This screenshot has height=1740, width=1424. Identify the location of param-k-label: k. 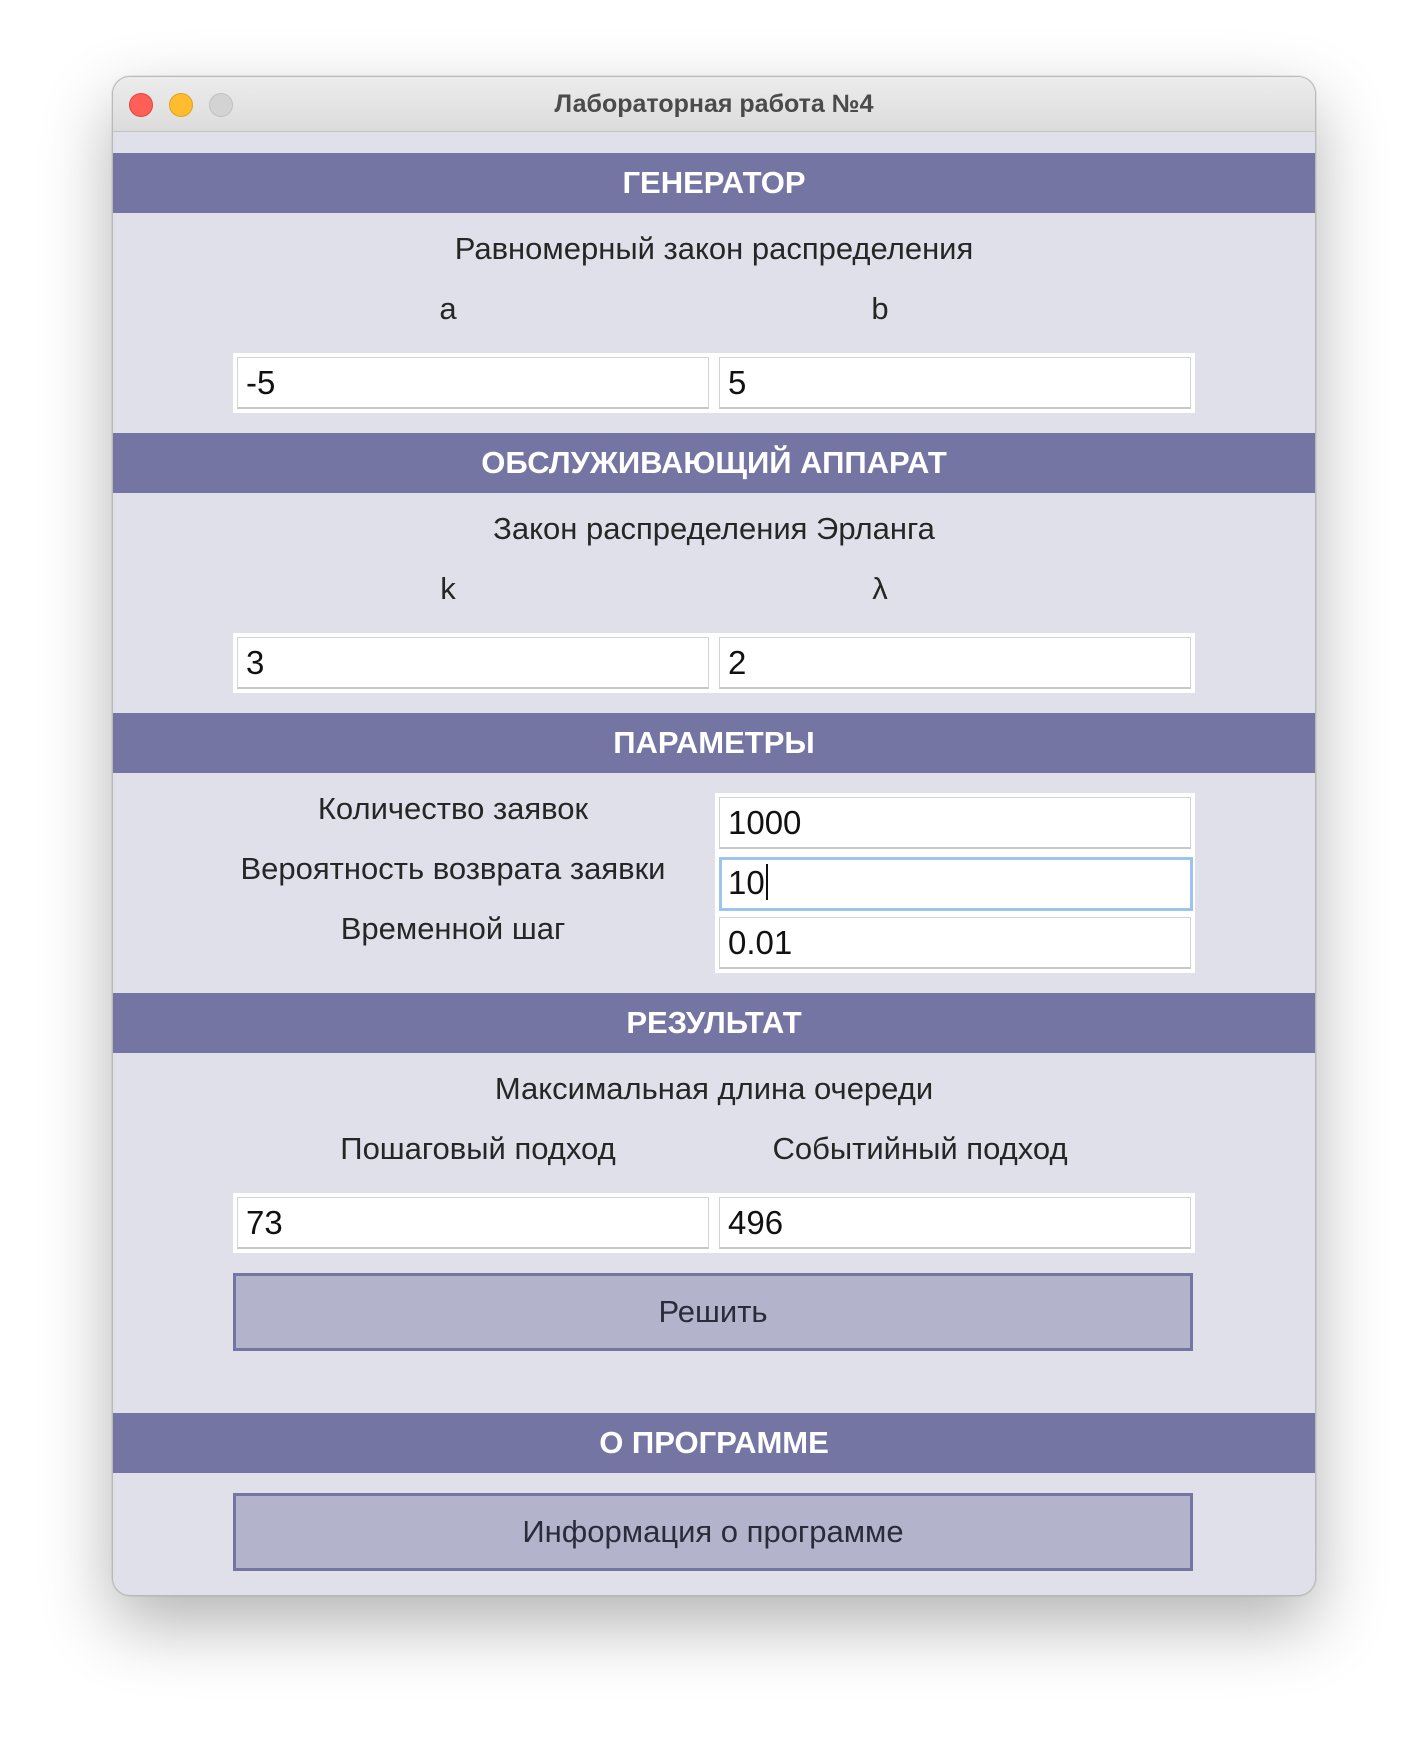
(448, 588).